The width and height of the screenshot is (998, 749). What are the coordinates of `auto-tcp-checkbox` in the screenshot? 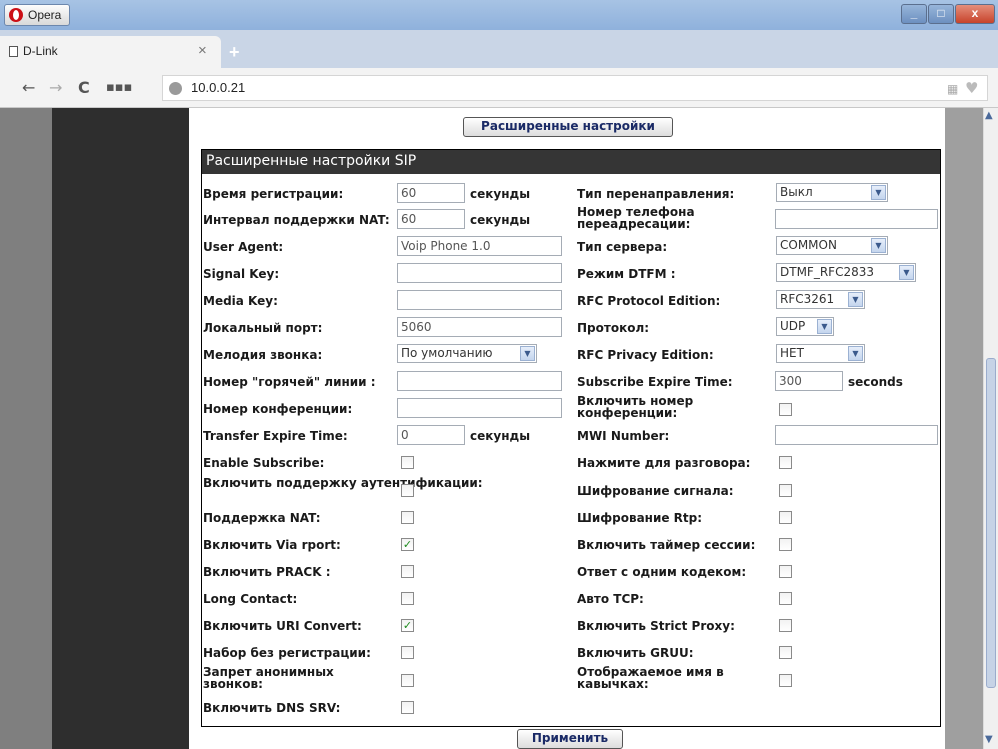 It's located at (785, 598).